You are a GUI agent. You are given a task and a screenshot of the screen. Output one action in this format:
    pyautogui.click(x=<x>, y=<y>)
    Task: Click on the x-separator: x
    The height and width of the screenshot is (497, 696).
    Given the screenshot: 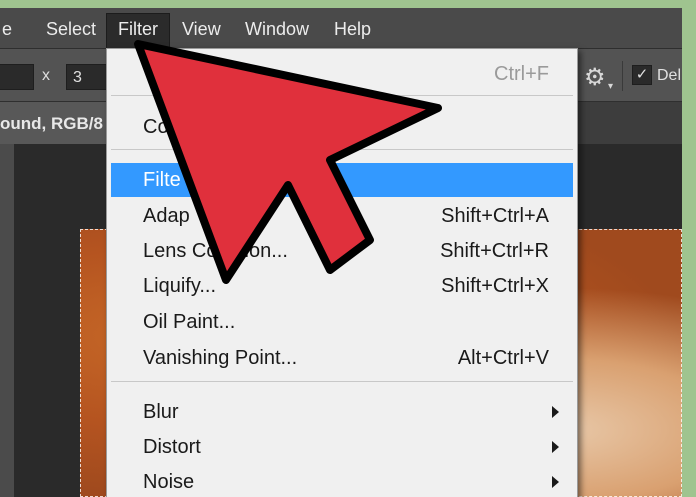 What is the action you would take?
    pyautogui.click(x=46, y=75)
    